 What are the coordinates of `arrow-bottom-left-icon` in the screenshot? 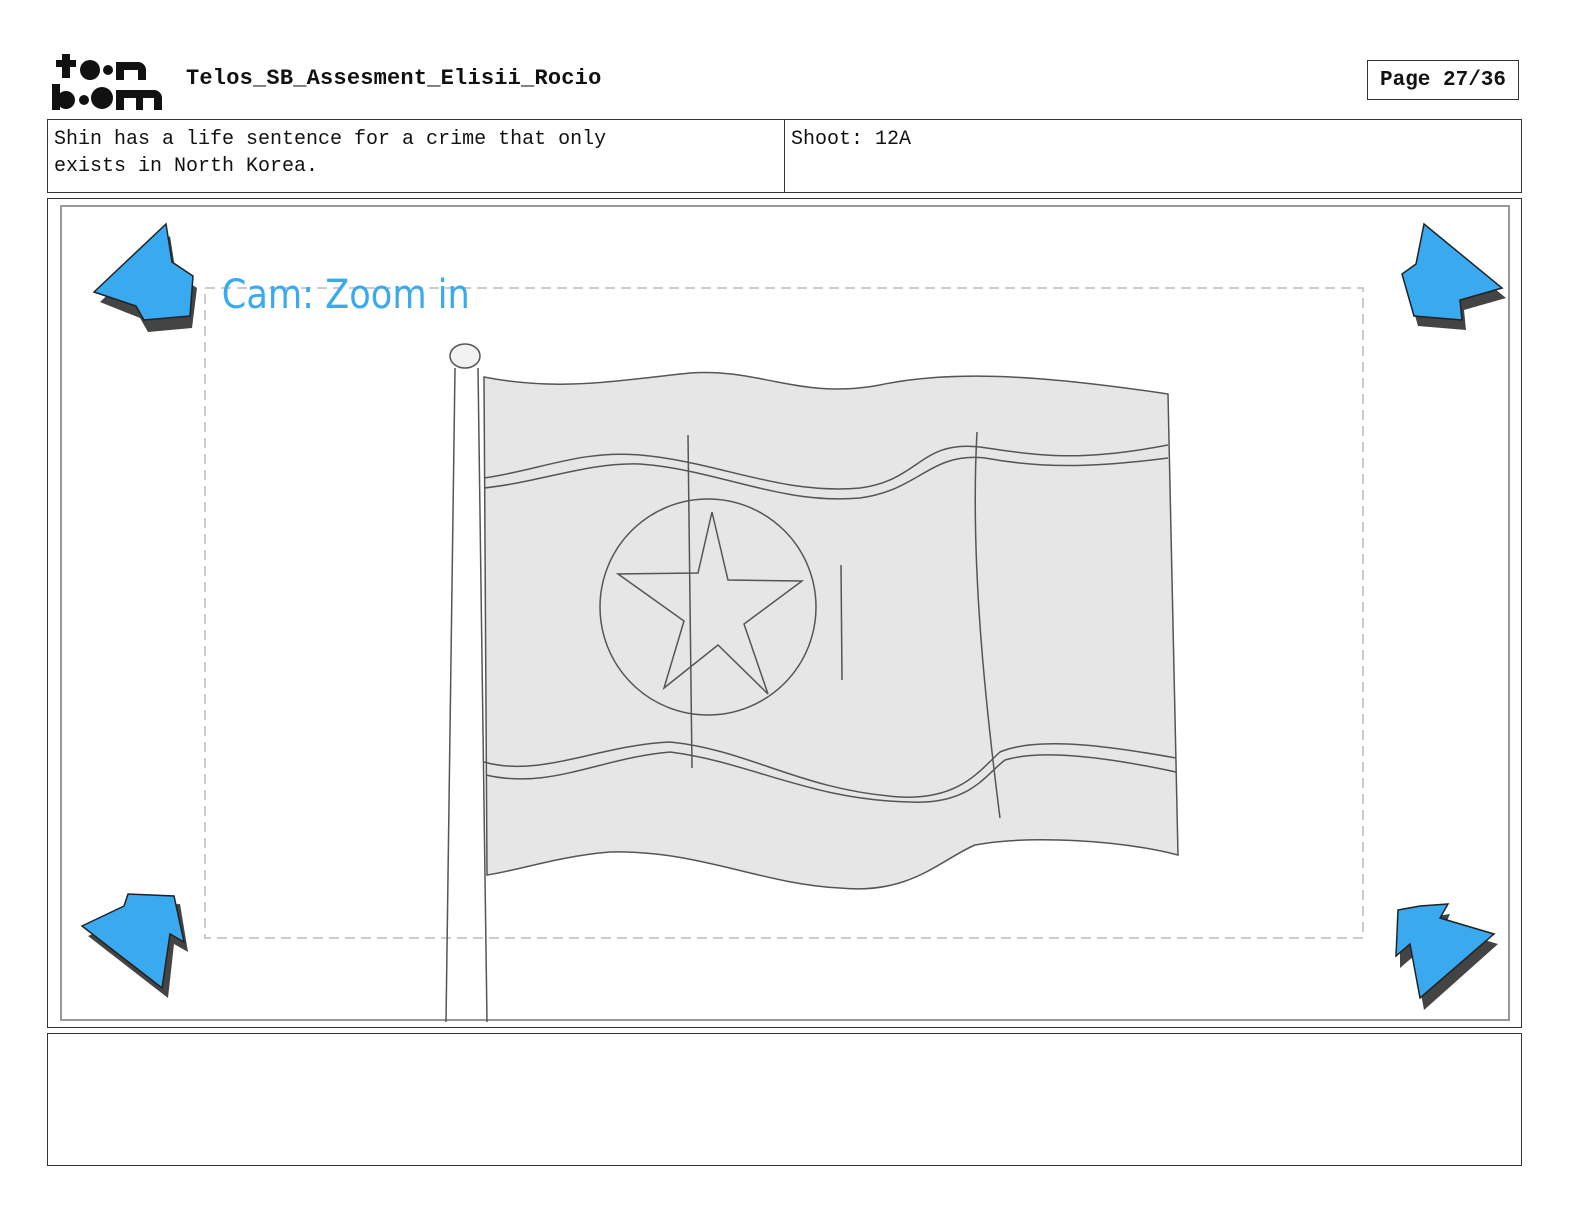 It's located at (134, 945).